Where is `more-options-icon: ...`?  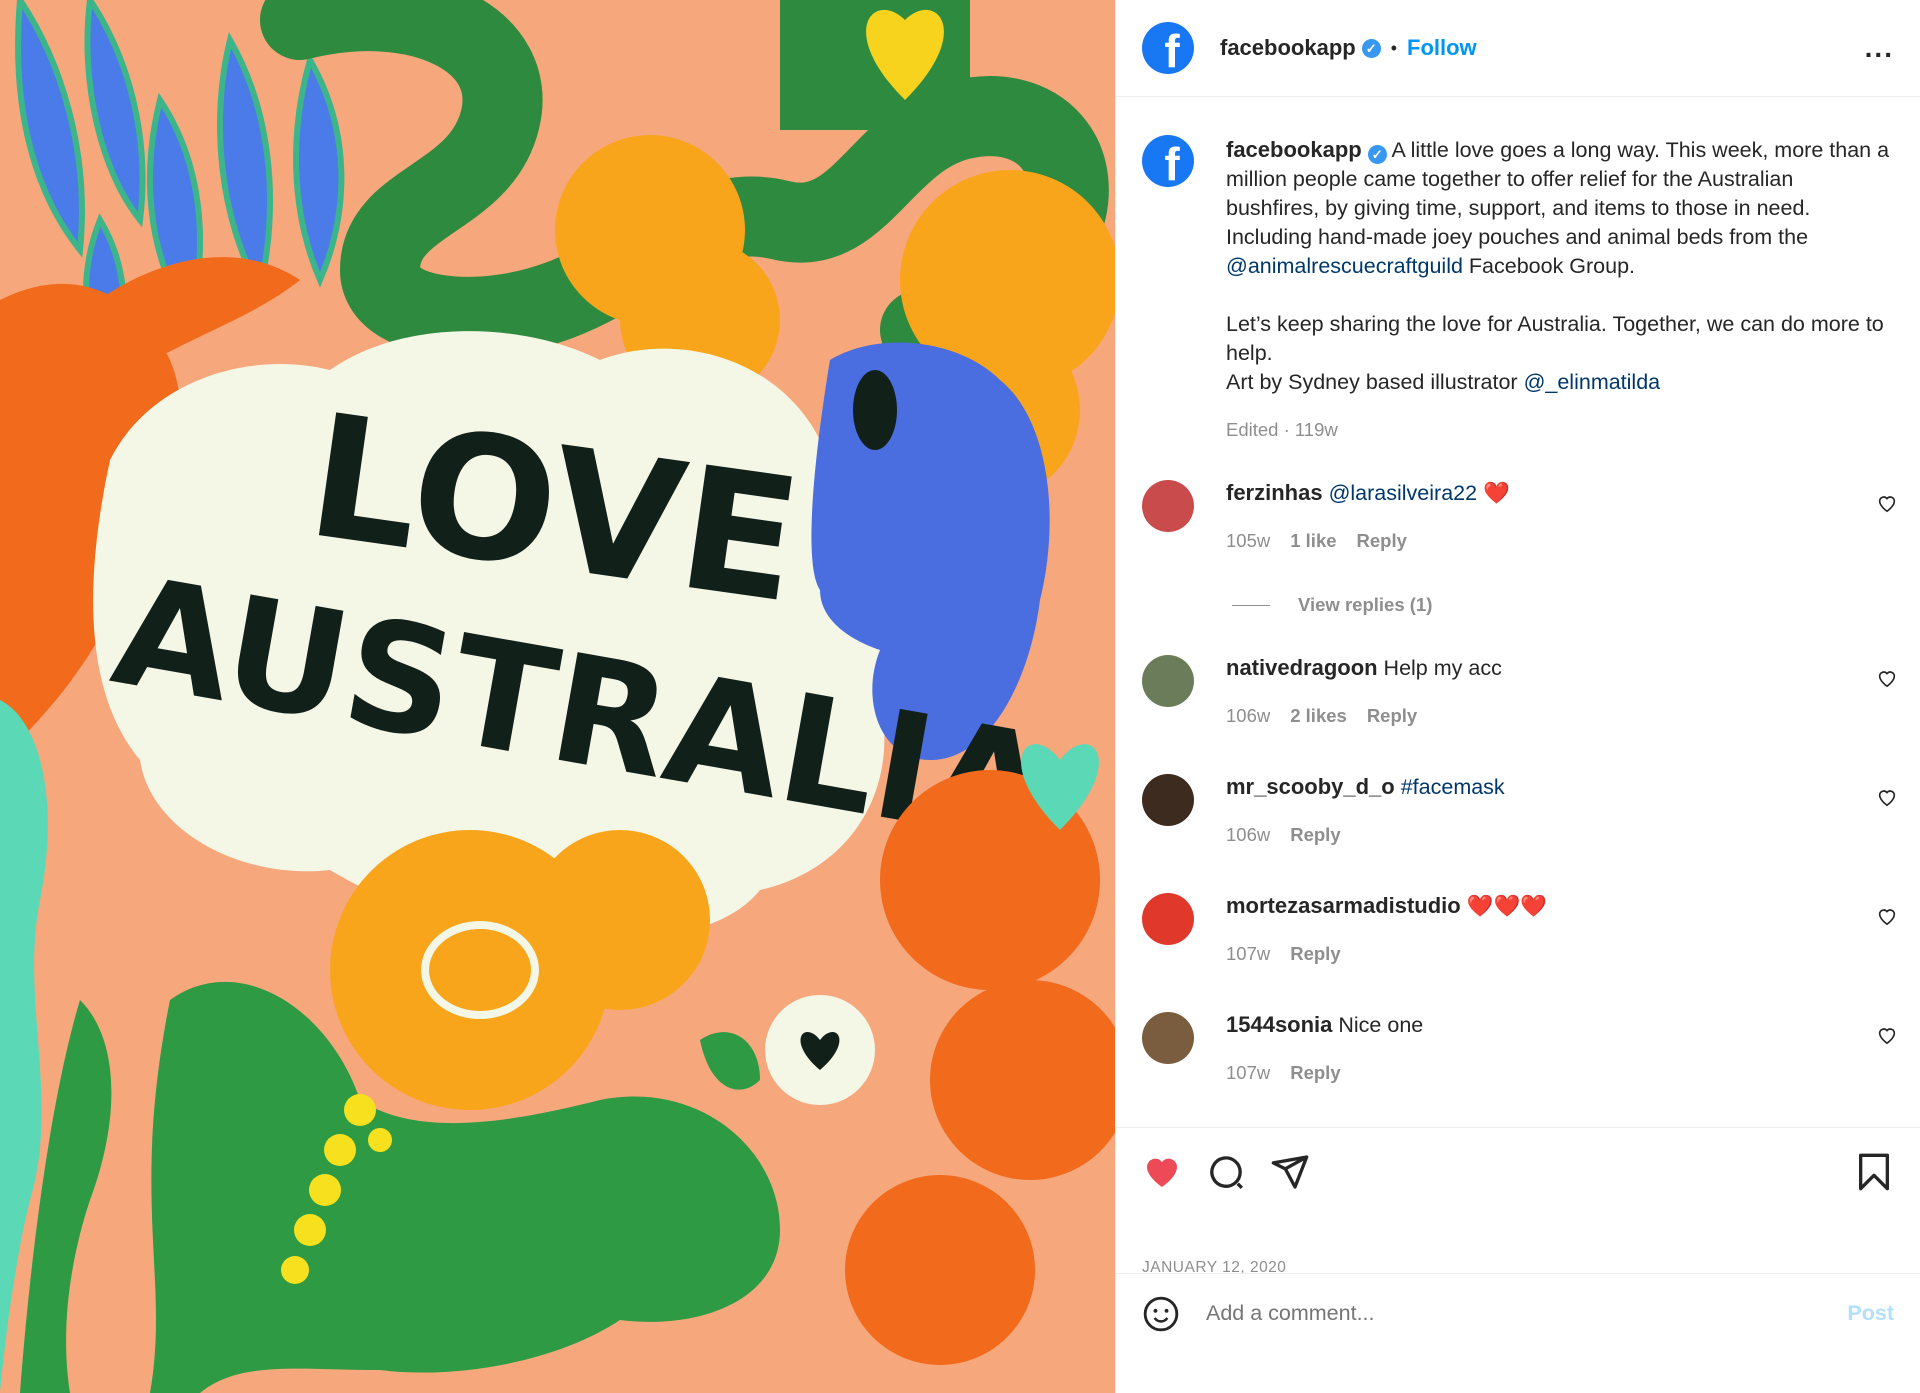 more-options-icon: ... is located at coordinates (1879, 48).